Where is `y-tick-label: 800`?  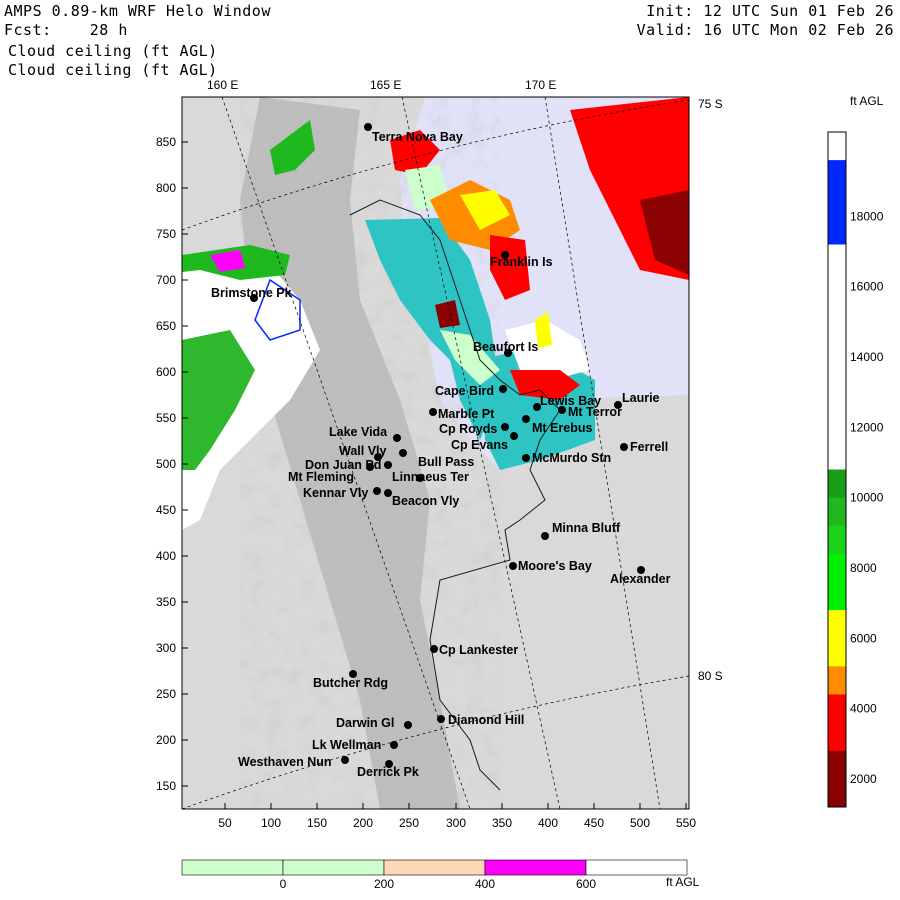 y-tick-label: 800 is located at coordinates (166, 188).